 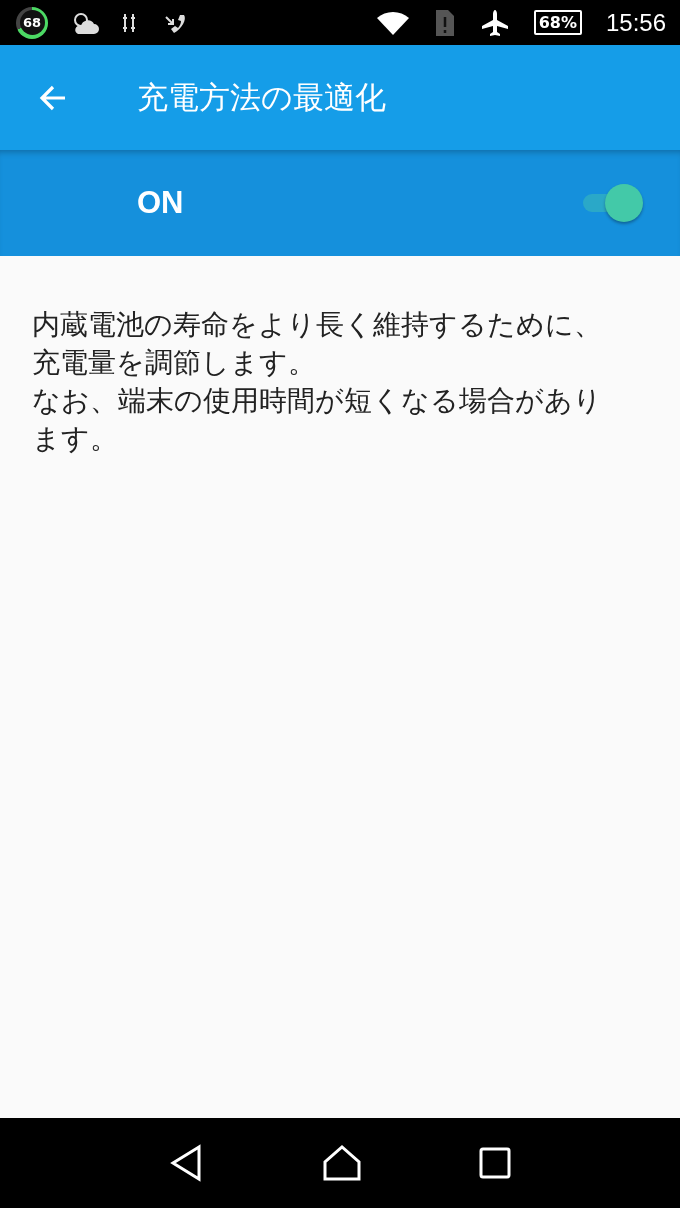 What do you see at coordinates (495, 1163) in the screenshot?
I see `overview-icon` at bounding box center [495, 1163].